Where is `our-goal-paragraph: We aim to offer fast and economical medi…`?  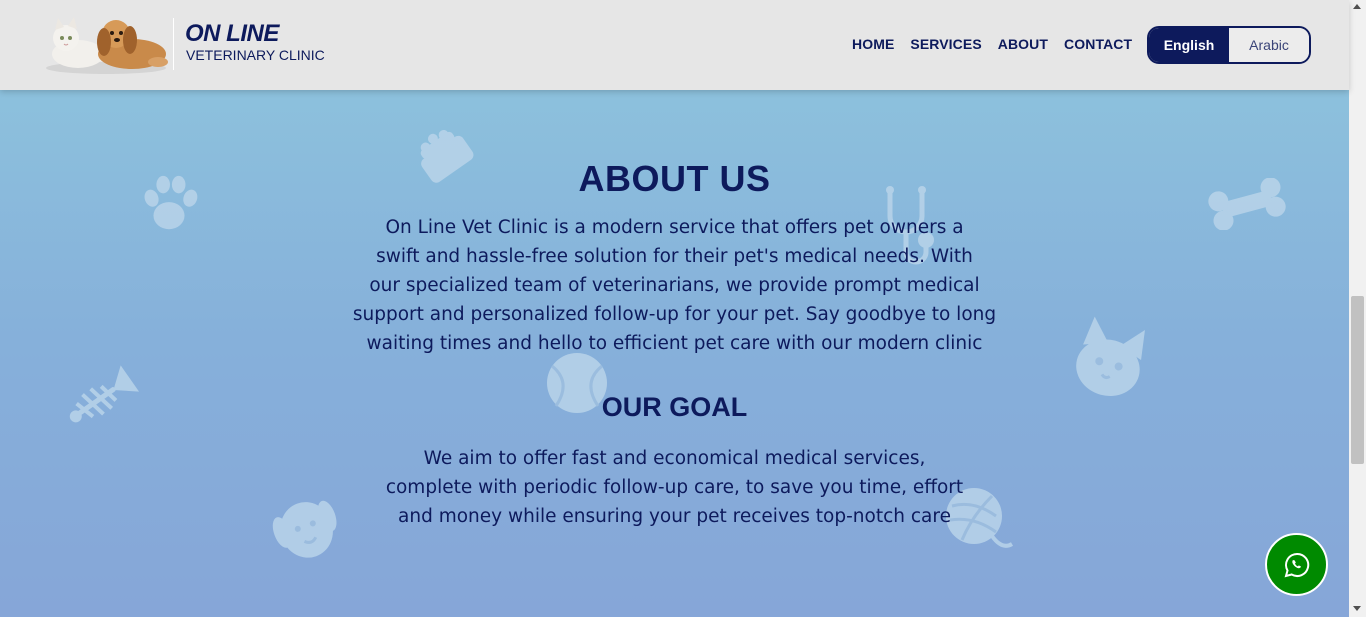 our-goal-paragraph: We aim to offer fast and economical medi… is located at coordinates (674, 487).